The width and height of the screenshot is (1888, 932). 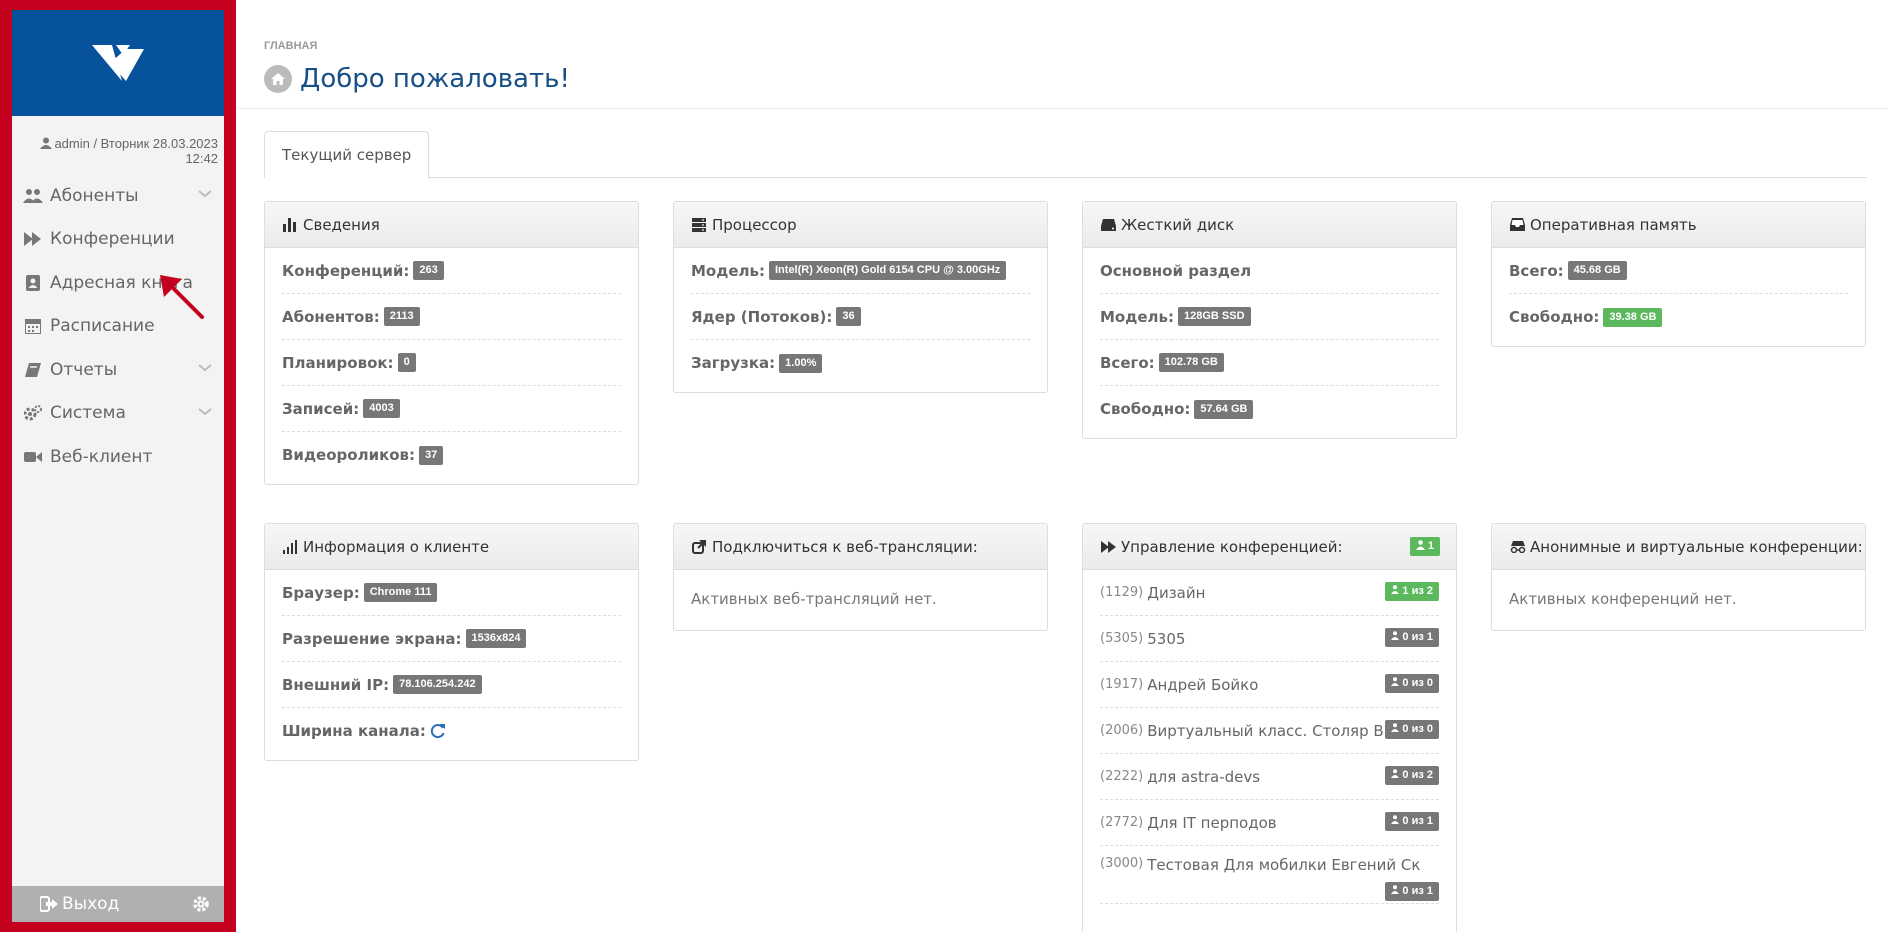 I want to click on signal-icon, so click(x=291, y=547).